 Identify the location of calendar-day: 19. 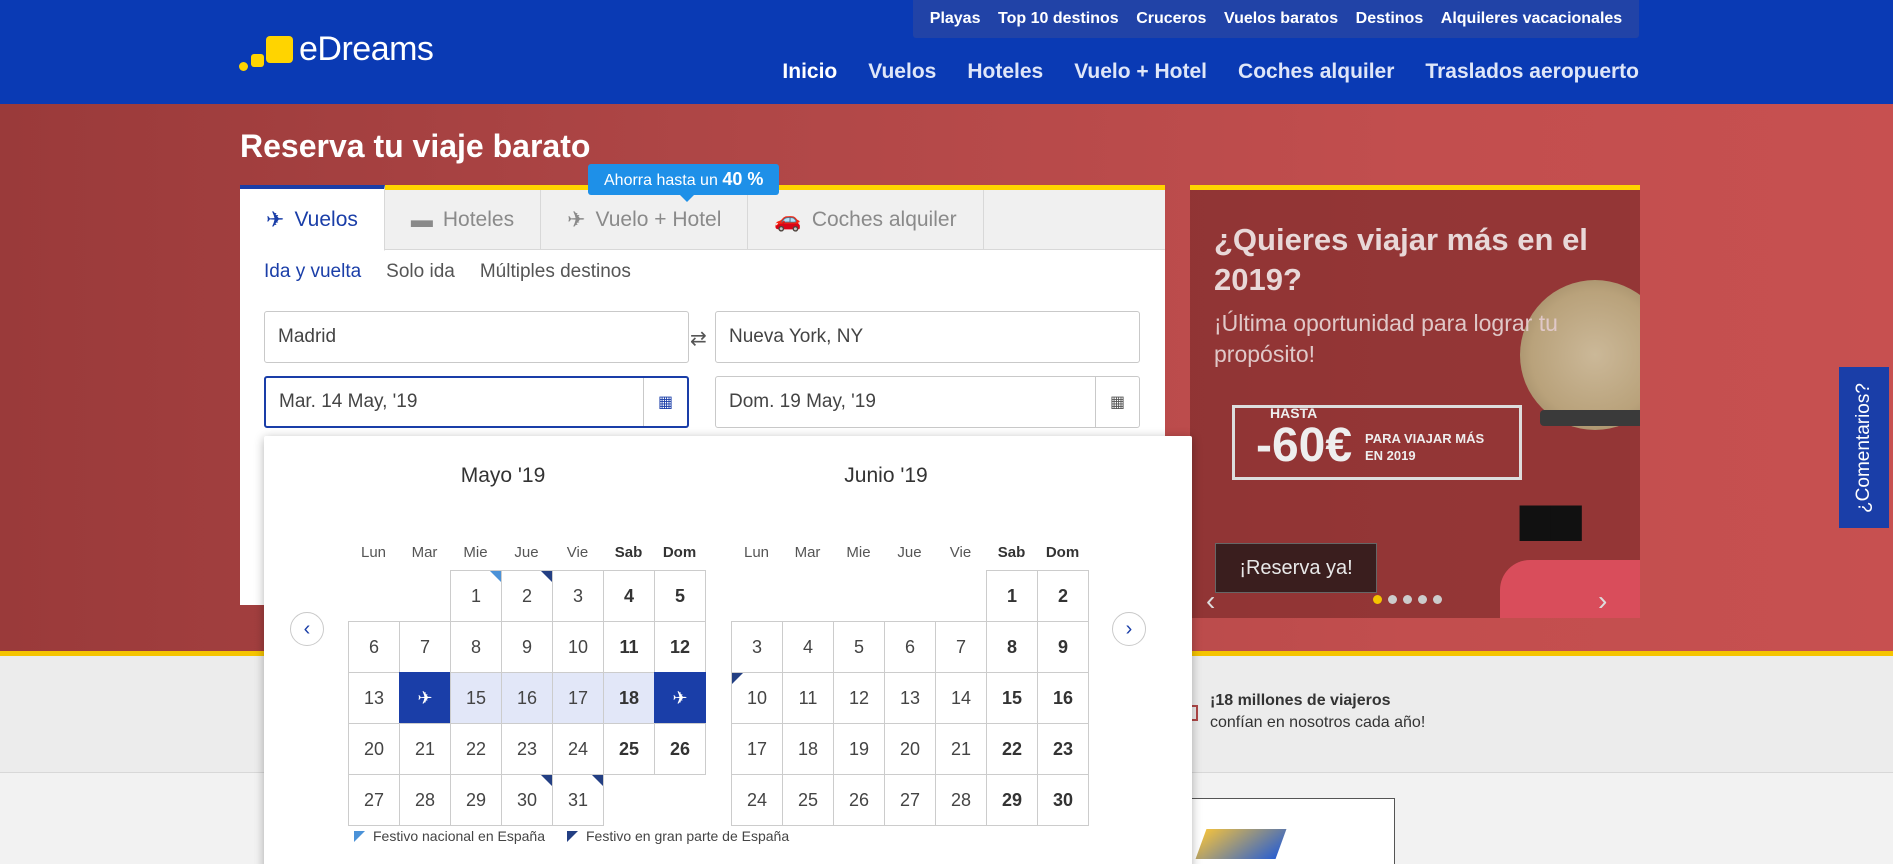
(859, 749).